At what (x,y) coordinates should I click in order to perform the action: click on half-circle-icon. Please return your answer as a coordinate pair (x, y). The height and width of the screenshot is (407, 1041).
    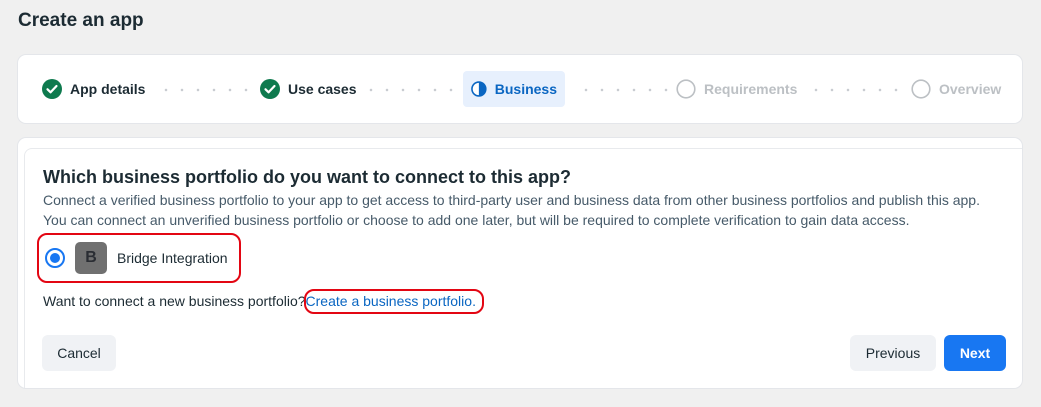
    Looking at the image, I should click on (479, 89).